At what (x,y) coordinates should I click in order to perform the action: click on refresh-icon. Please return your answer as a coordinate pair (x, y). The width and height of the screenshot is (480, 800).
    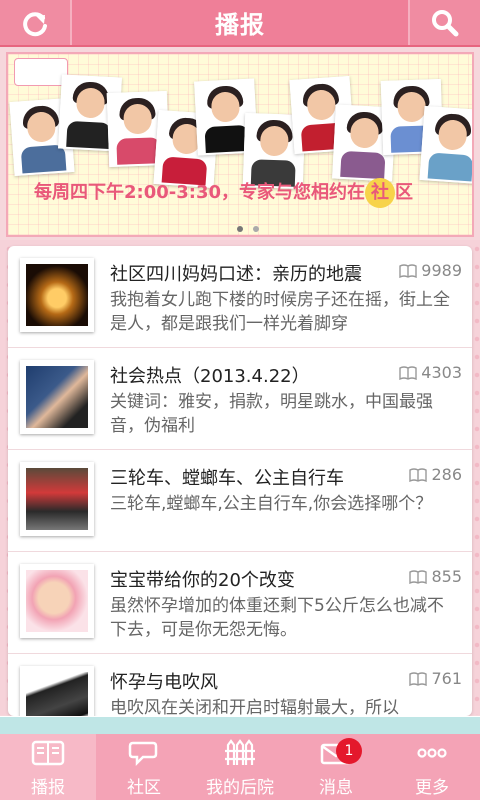
    Looking at the image, I should click on (35, 23).